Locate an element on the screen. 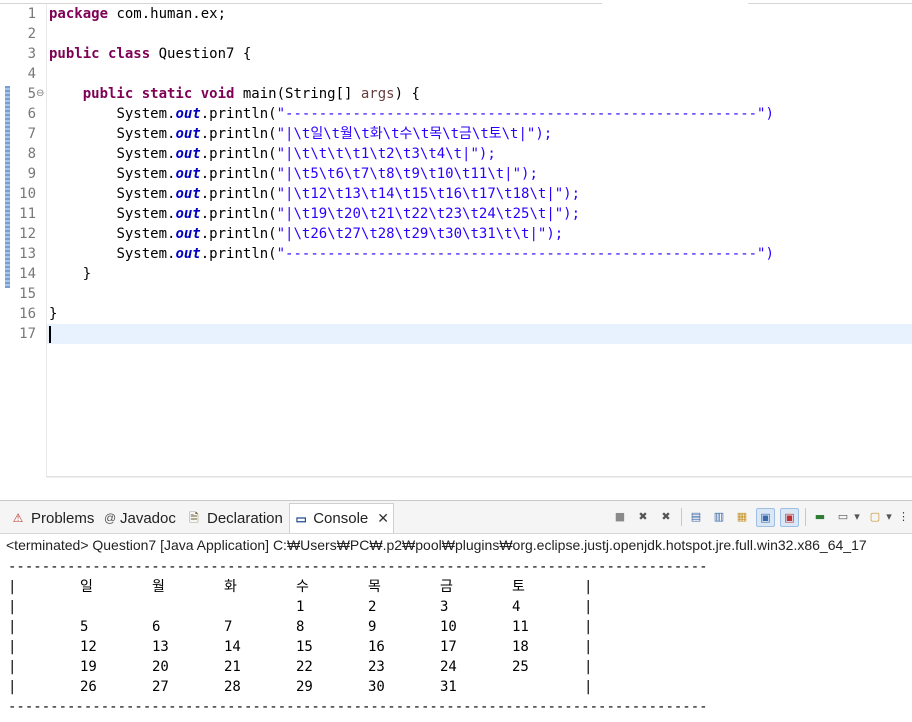 The image size is (912, 722). console-calendar-cell: 금 is located at coordinates (446, 587).